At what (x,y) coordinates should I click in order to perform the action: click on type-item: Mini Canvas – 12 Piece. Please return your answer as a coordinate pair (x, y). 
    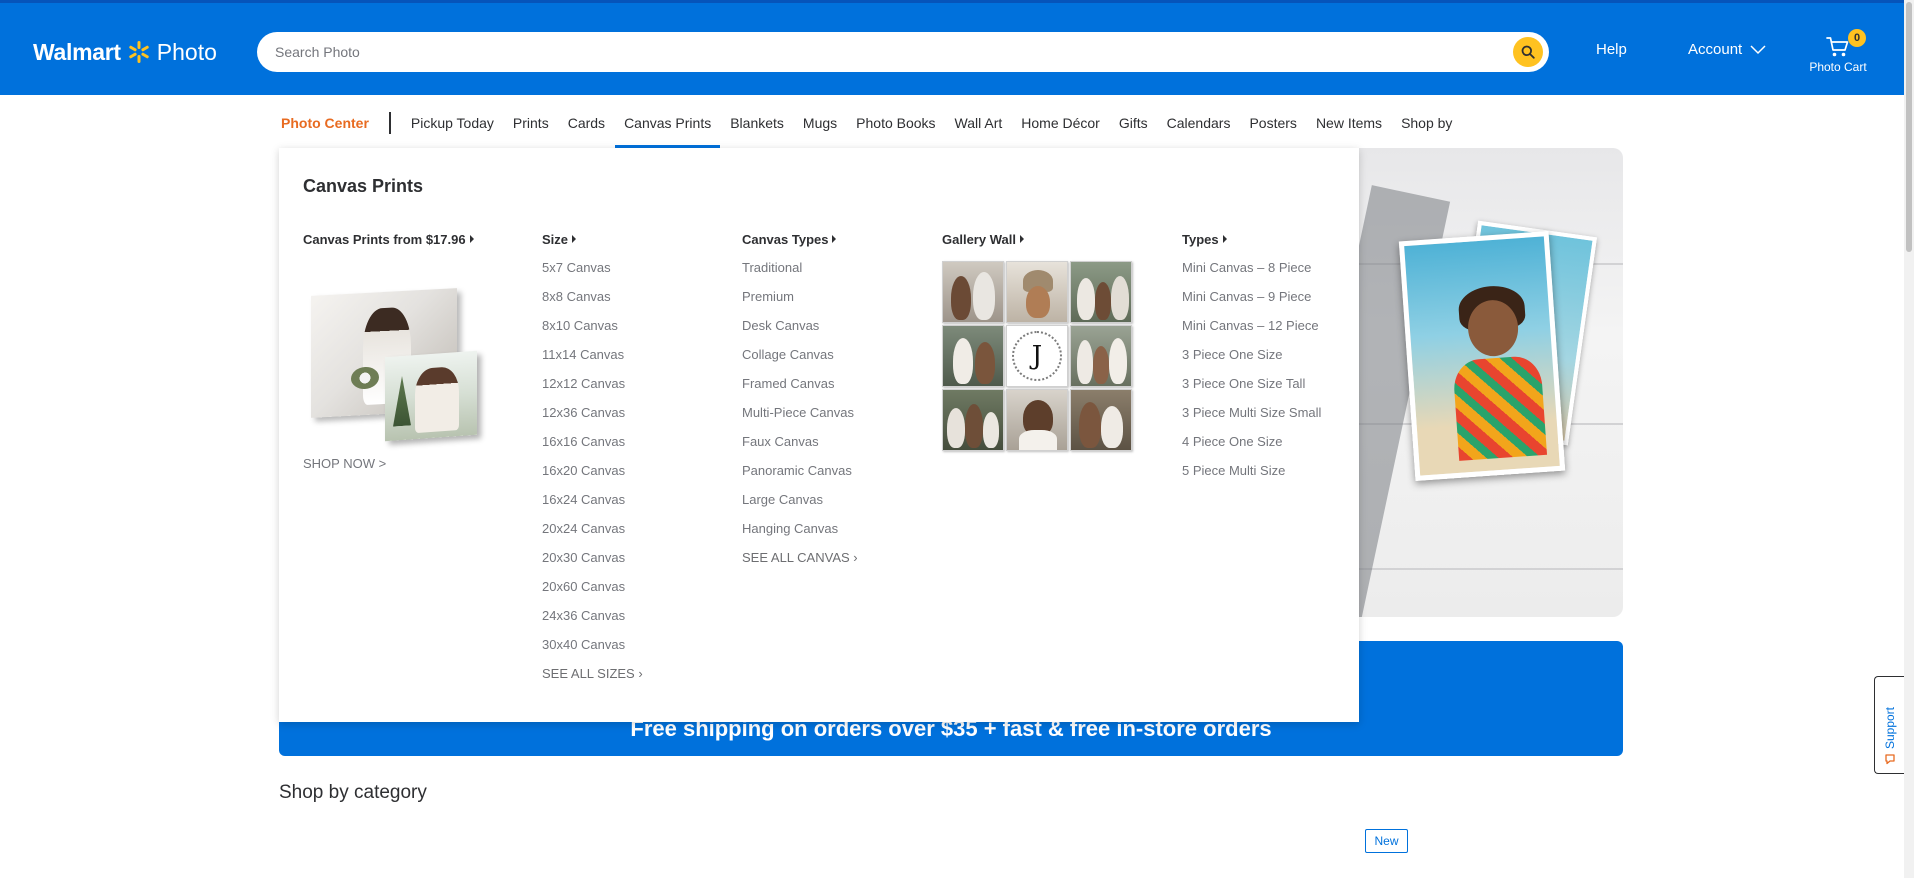
    Looking at the image, I should click on (1251, 331).